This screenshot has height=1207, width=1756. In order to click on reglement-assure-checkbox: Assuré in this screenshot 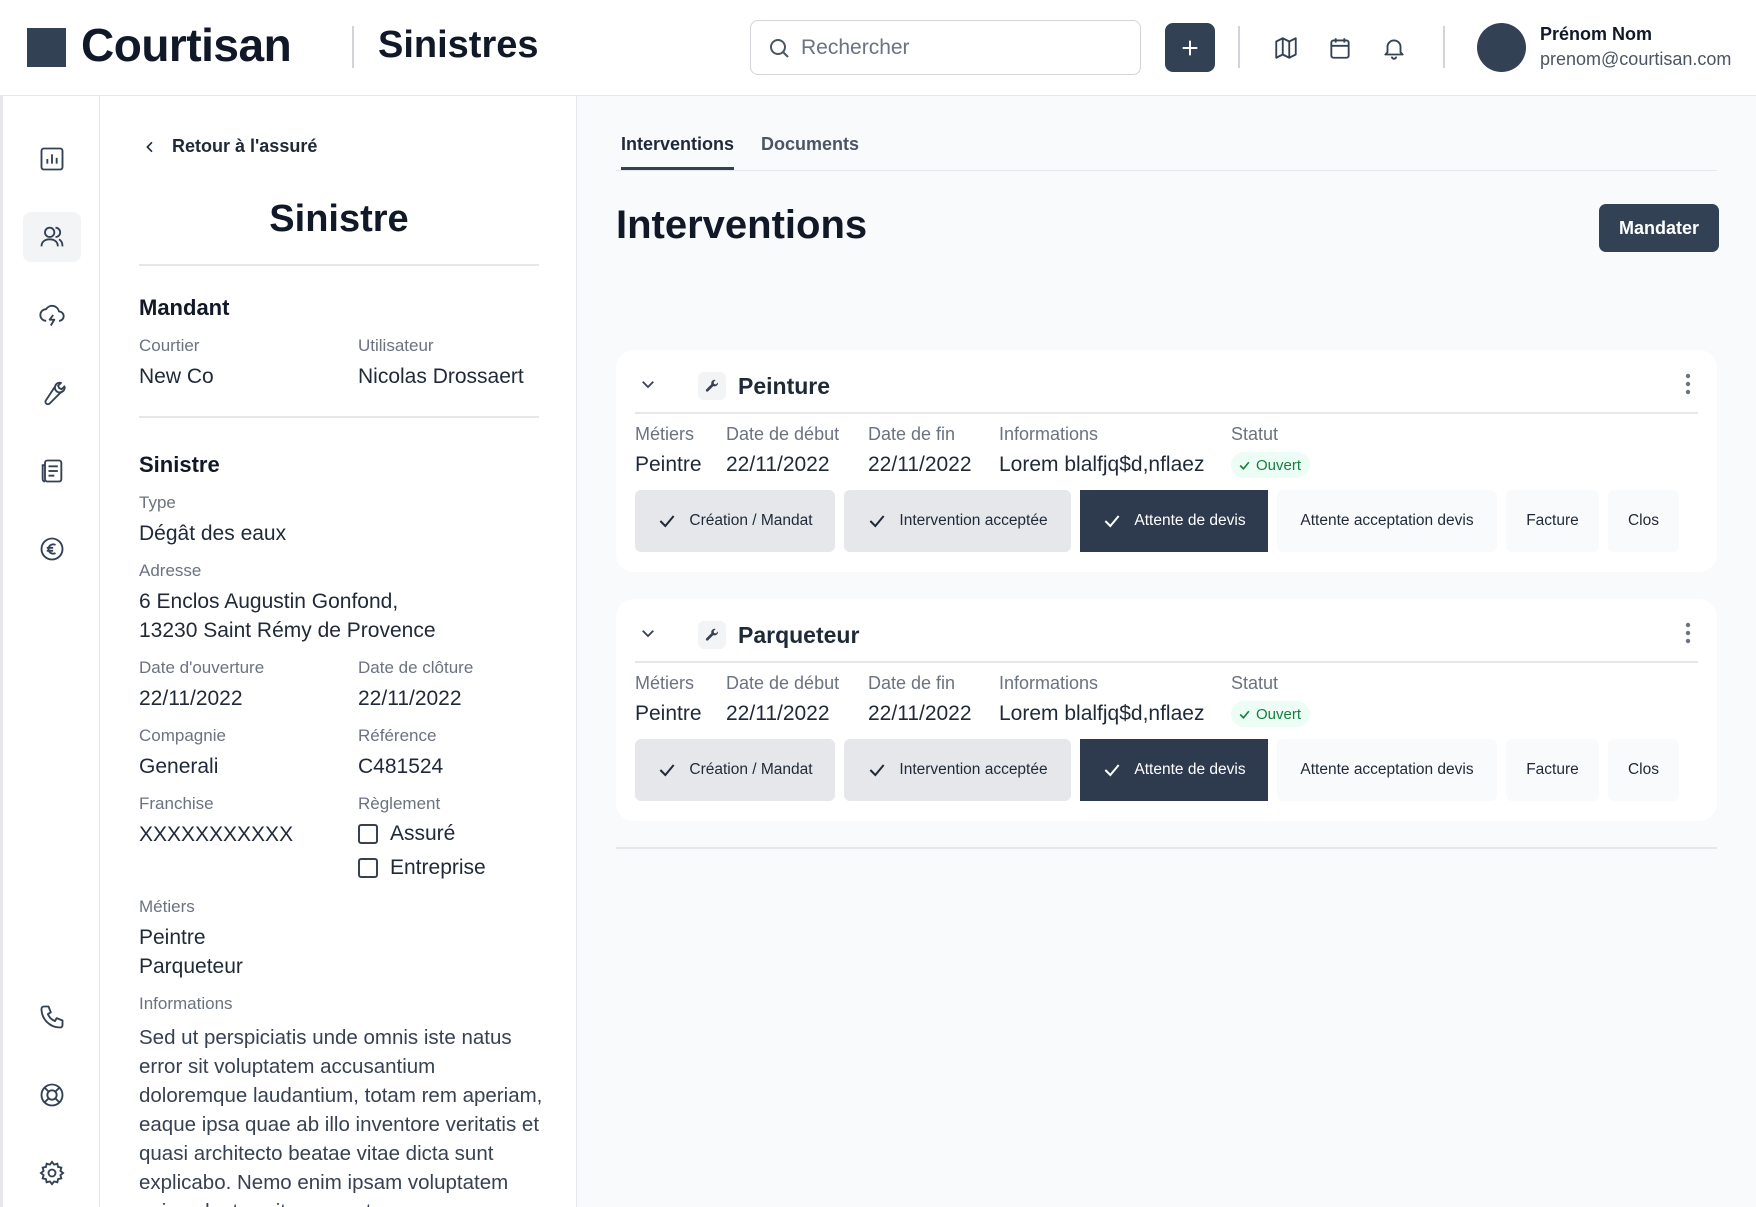, I will do `click(406, 834)`.